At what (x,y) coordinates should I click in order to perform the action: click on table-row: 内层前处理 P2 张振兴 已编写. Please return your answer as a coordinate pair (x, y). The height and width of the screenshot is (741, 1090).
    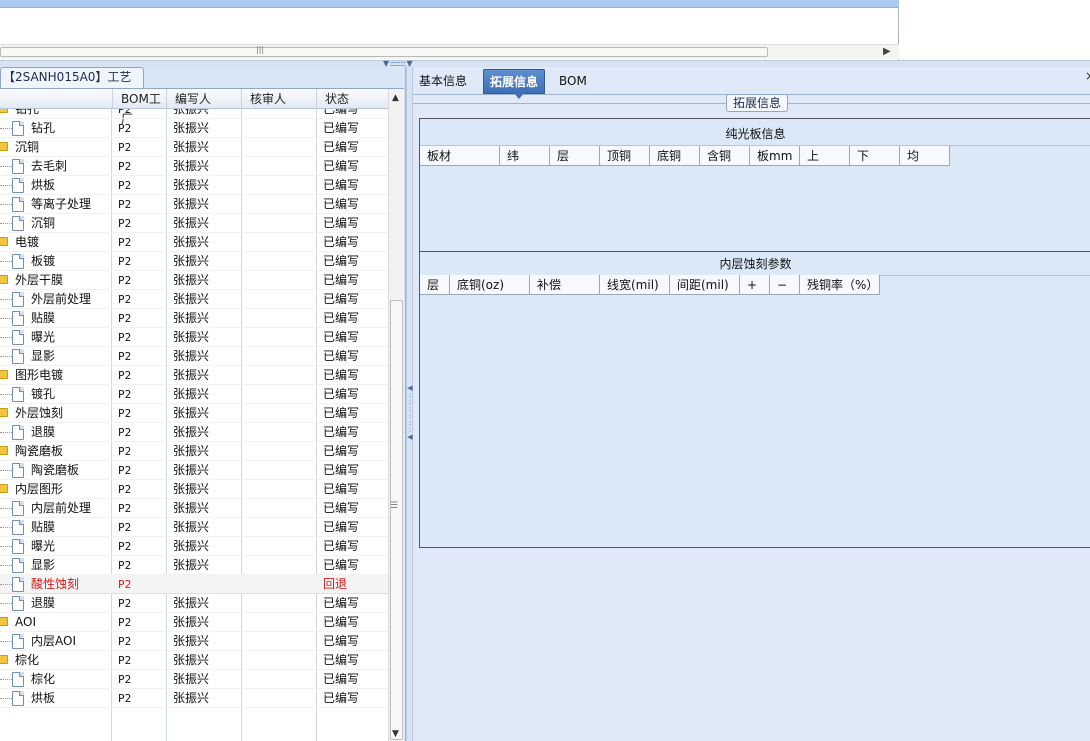
    Looking at the image, I should click on (194, 508).